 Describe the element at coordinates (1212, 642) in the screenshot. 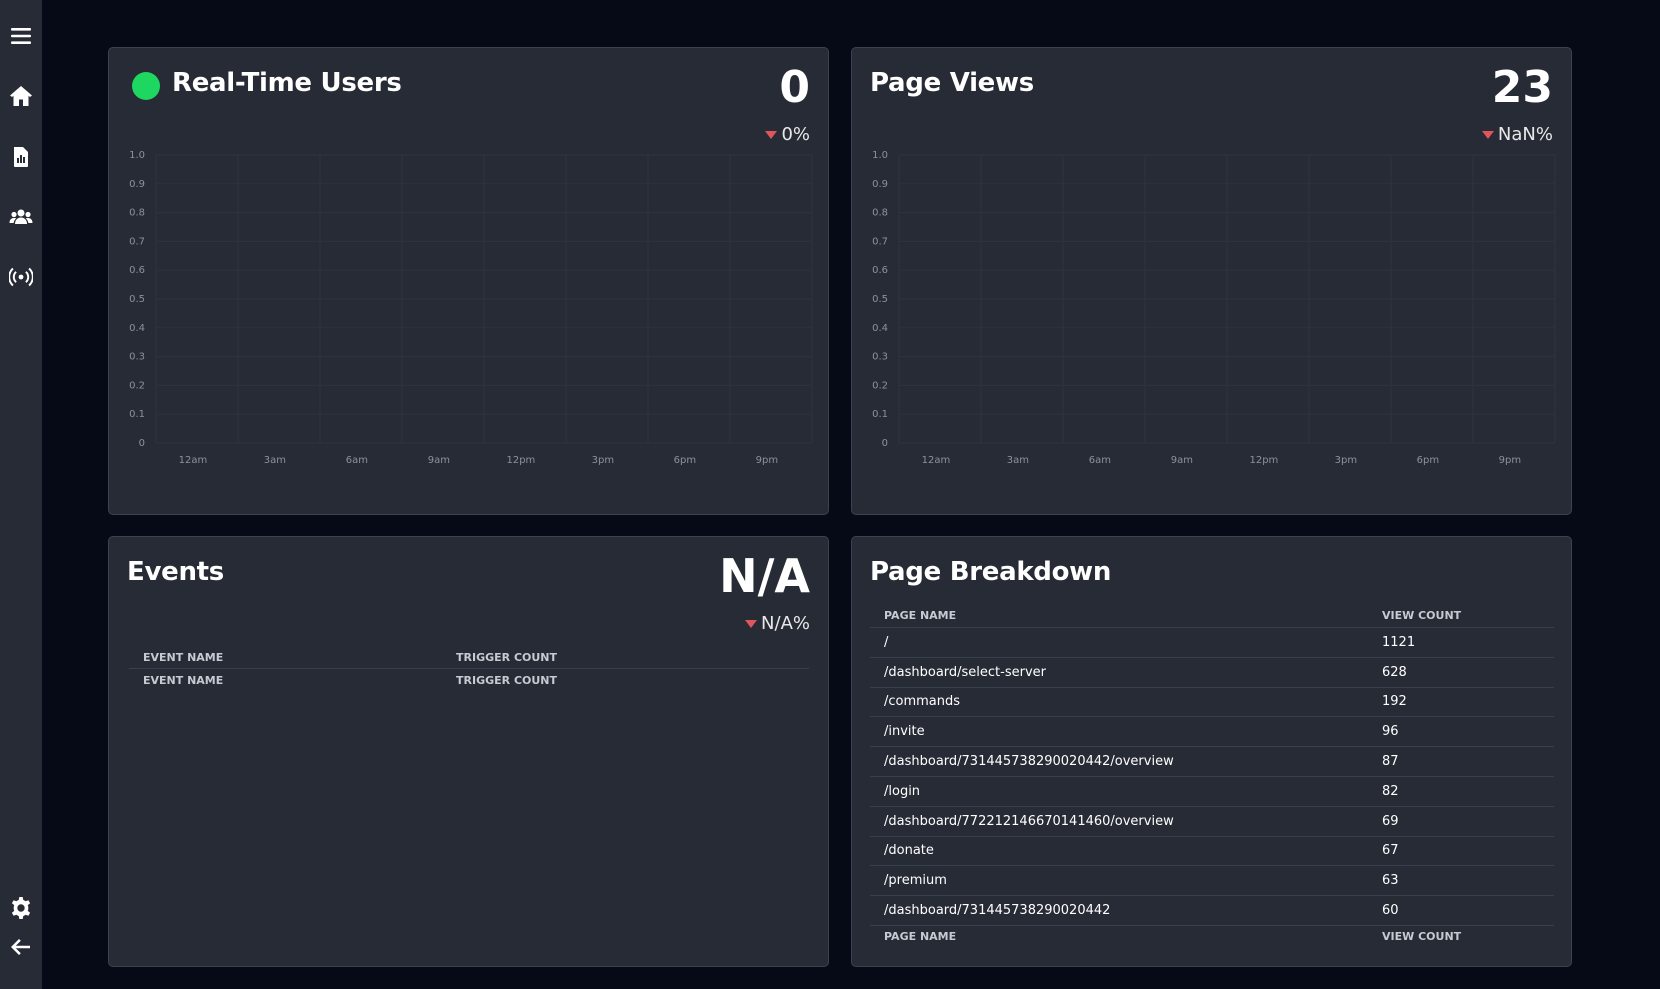

I see `table-row: / 1121` at that location.